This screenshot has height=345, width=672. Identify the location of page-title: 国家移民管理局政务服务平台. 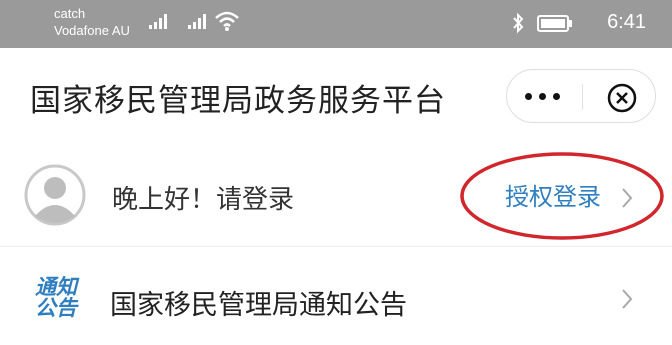
(238, 101).